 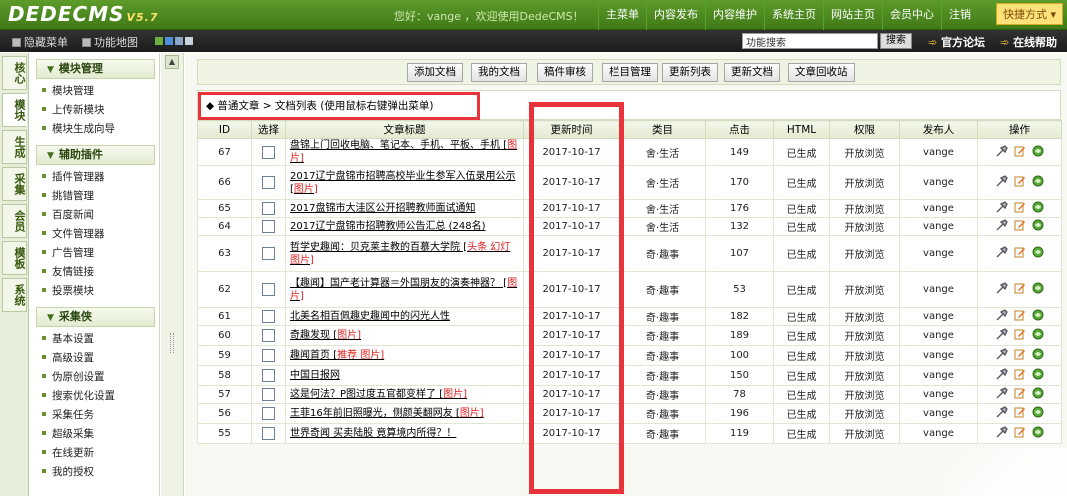 I want to click on splitter-grip-icon, so click(x=172, y=343).